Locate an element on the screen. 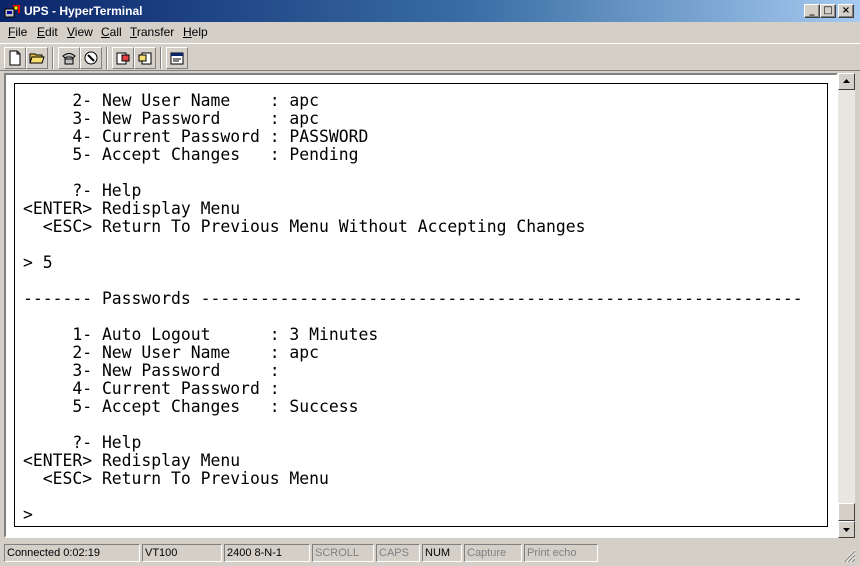 The image size is (860, 566). receive-button is located at coordinates (145, 58).